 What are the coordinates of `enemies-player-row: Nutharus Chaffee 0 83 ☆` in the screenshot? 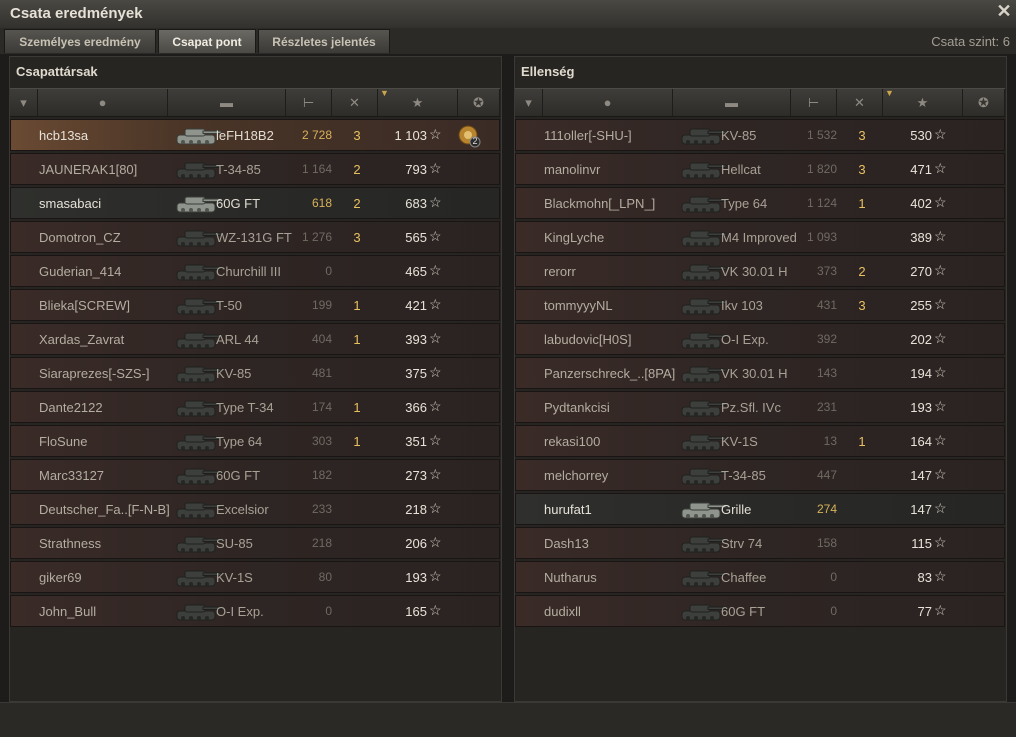 It's located at (760, 577).